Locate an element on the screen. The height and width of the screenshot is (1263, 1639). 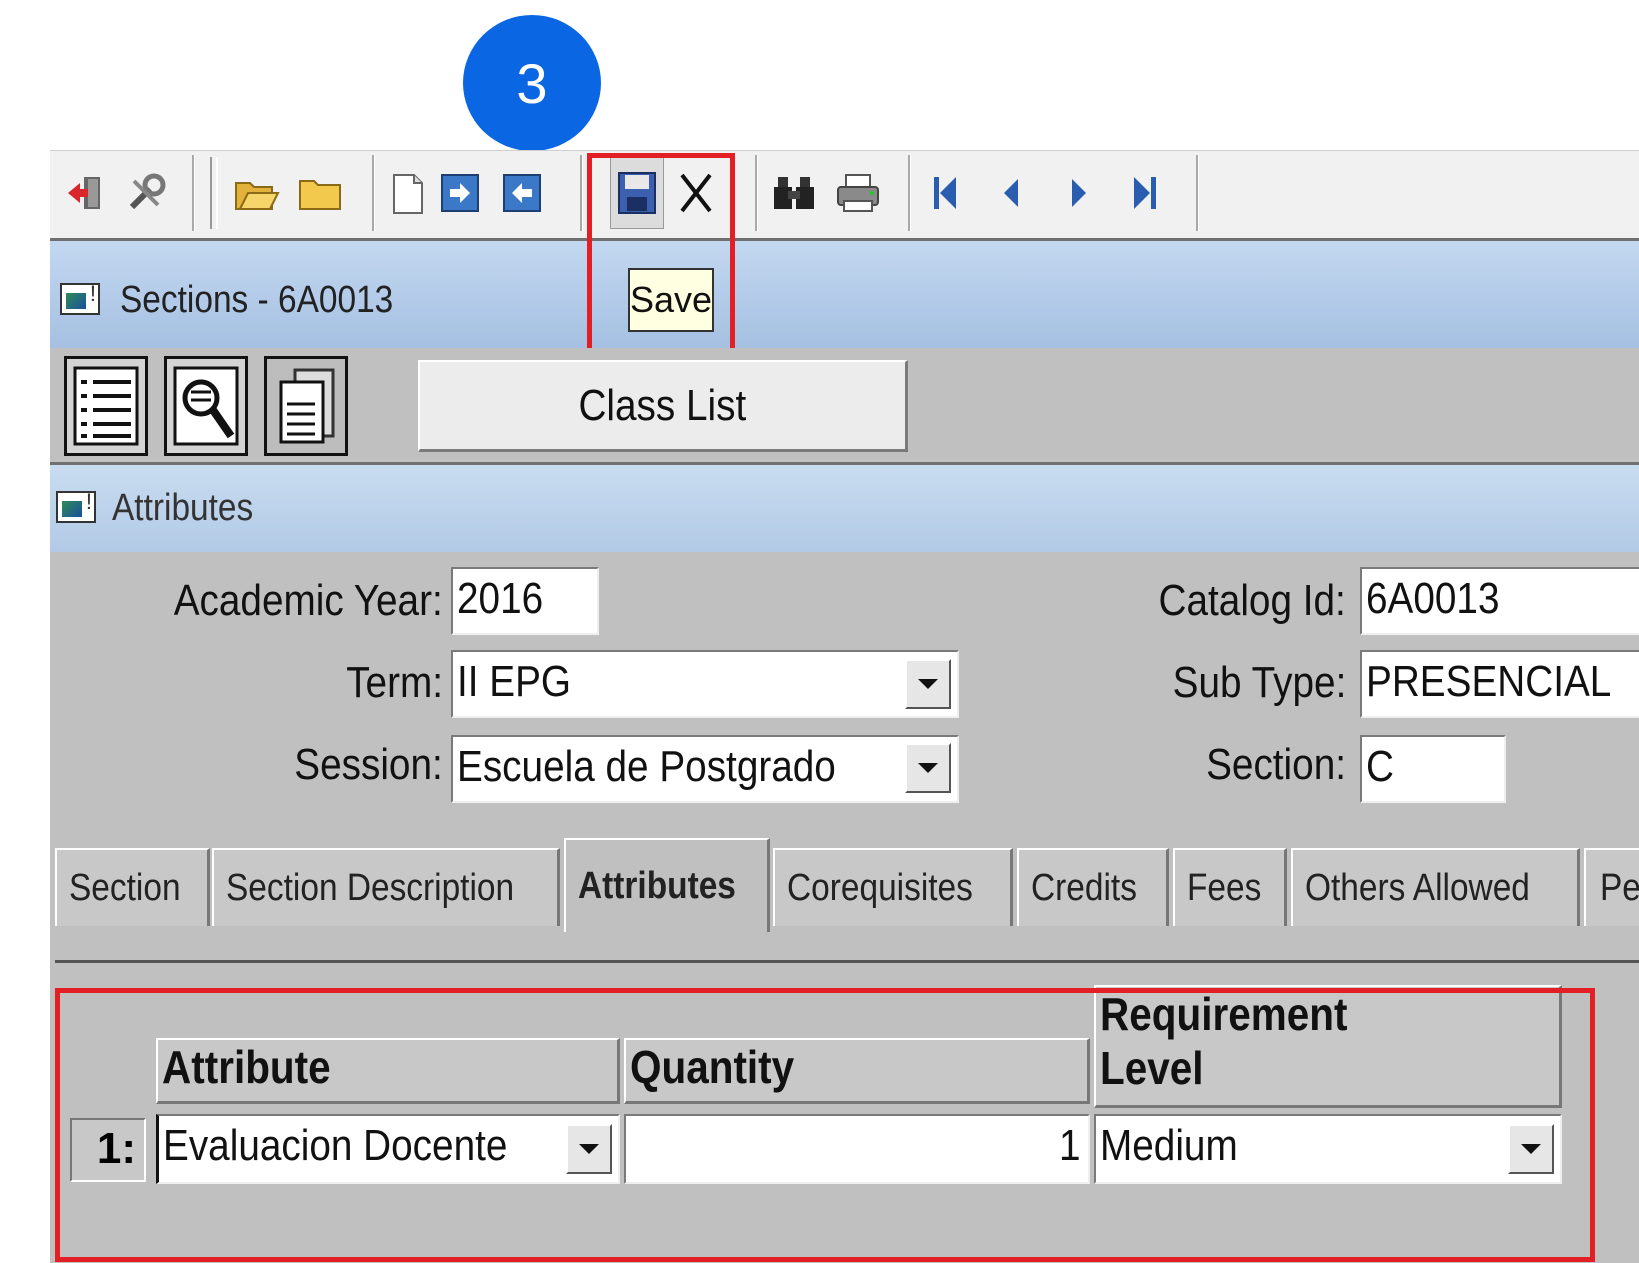
section-label: Section: is located at coordinates (1276, 764).